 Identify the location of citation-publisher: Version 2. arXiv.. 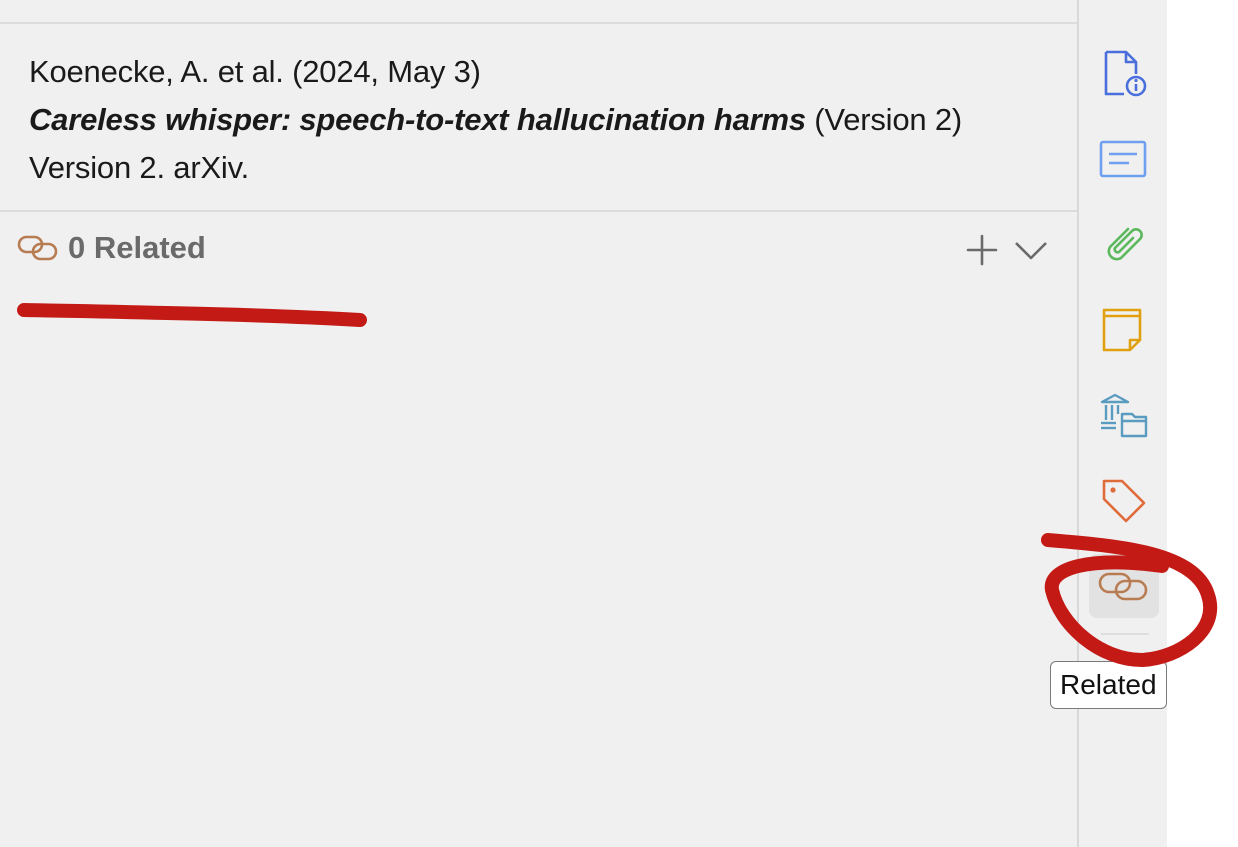
(139, 167).